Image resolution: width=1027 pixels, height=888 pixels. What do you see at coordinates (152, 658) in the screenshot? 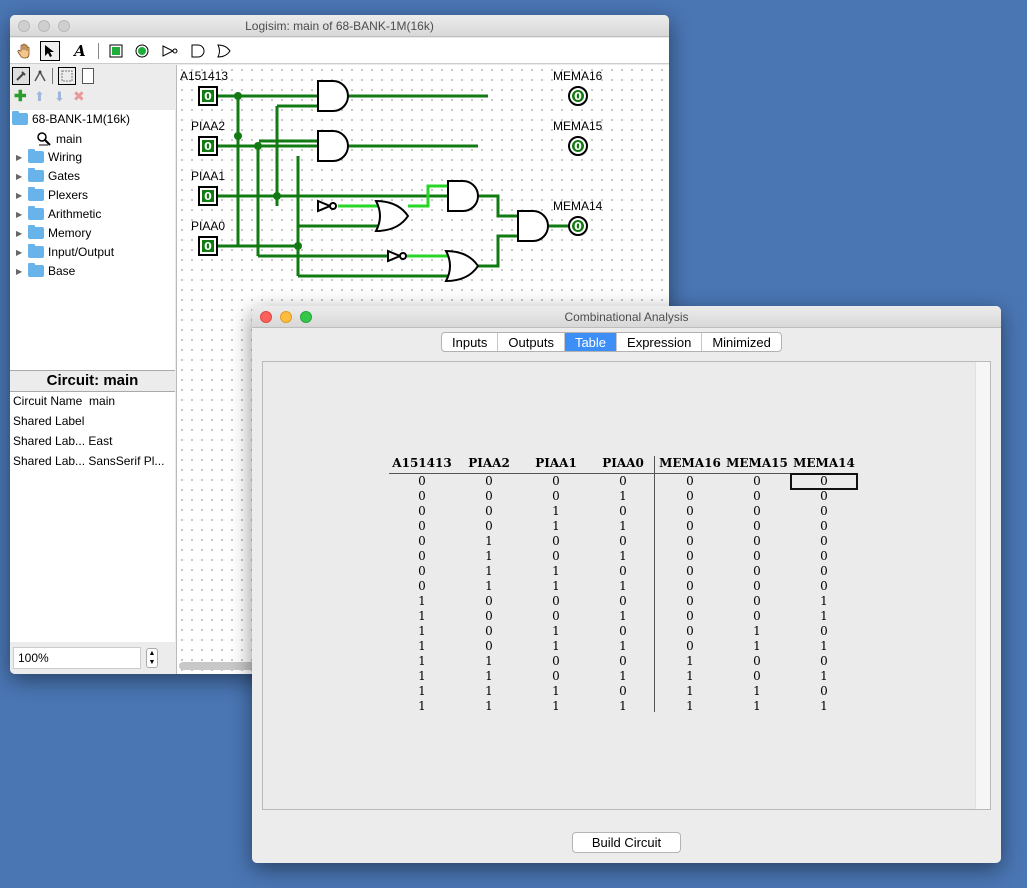
I see `zoom-stepper: ▲ ▼` at bounding box center [152, 658].